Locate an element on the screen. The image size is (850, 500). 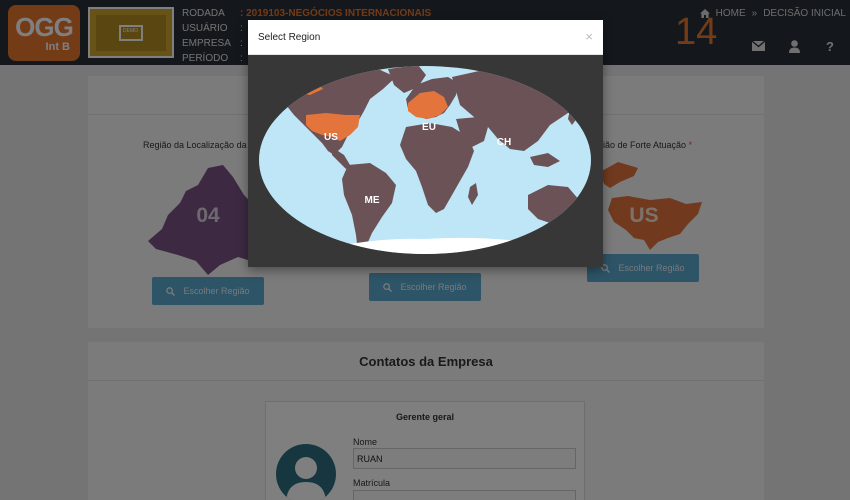
modal-title: Select Region is located at coordinates (289, 37).